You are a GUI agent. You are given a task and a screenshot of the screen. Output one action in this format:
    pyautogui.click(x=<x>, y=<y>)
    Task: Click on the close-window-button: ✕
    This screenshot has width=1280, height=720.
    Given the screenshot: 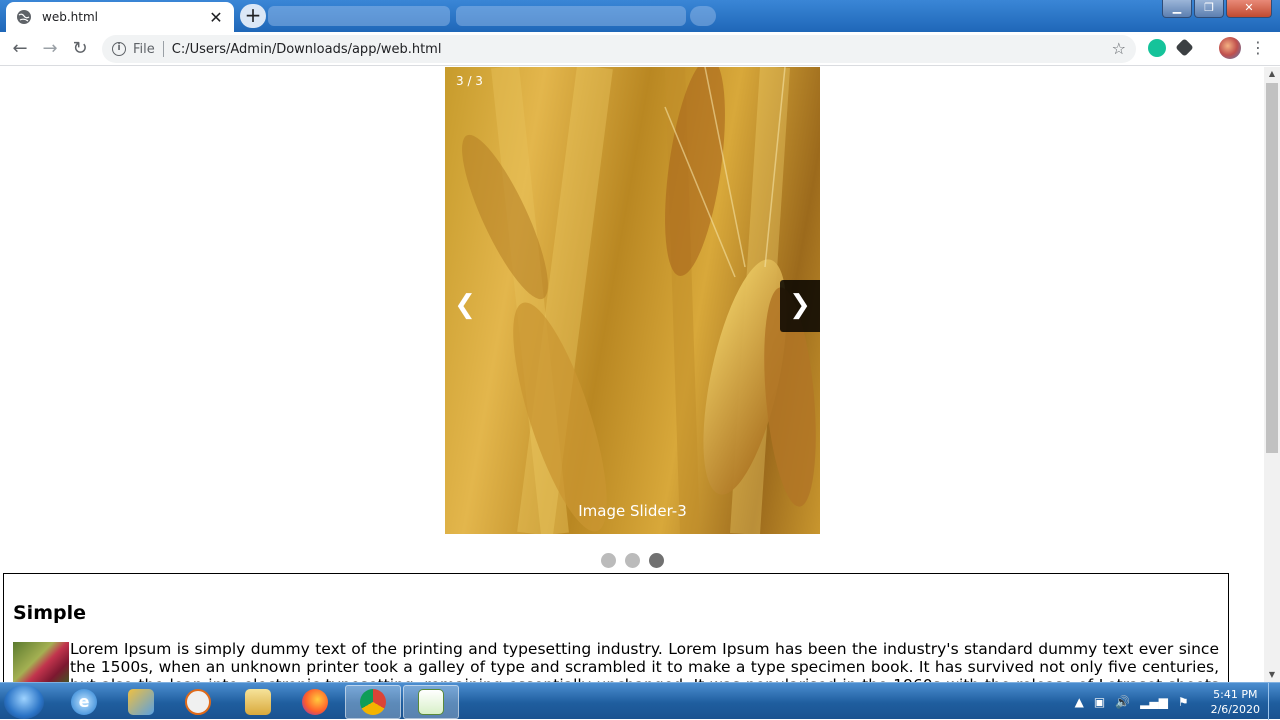 What is the action you would take?
    pyautogui.click(x=1249, y=9)
    